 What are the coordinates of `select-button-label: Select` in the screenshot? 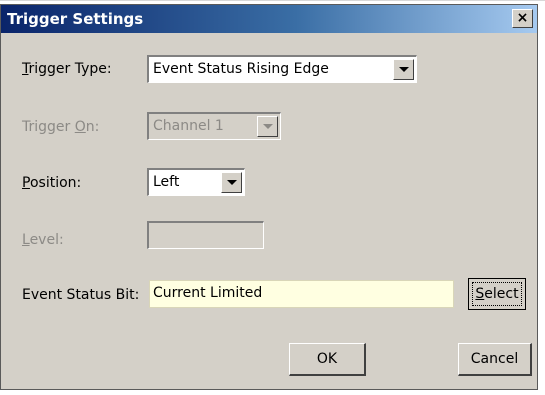 It's located at (497, 294).